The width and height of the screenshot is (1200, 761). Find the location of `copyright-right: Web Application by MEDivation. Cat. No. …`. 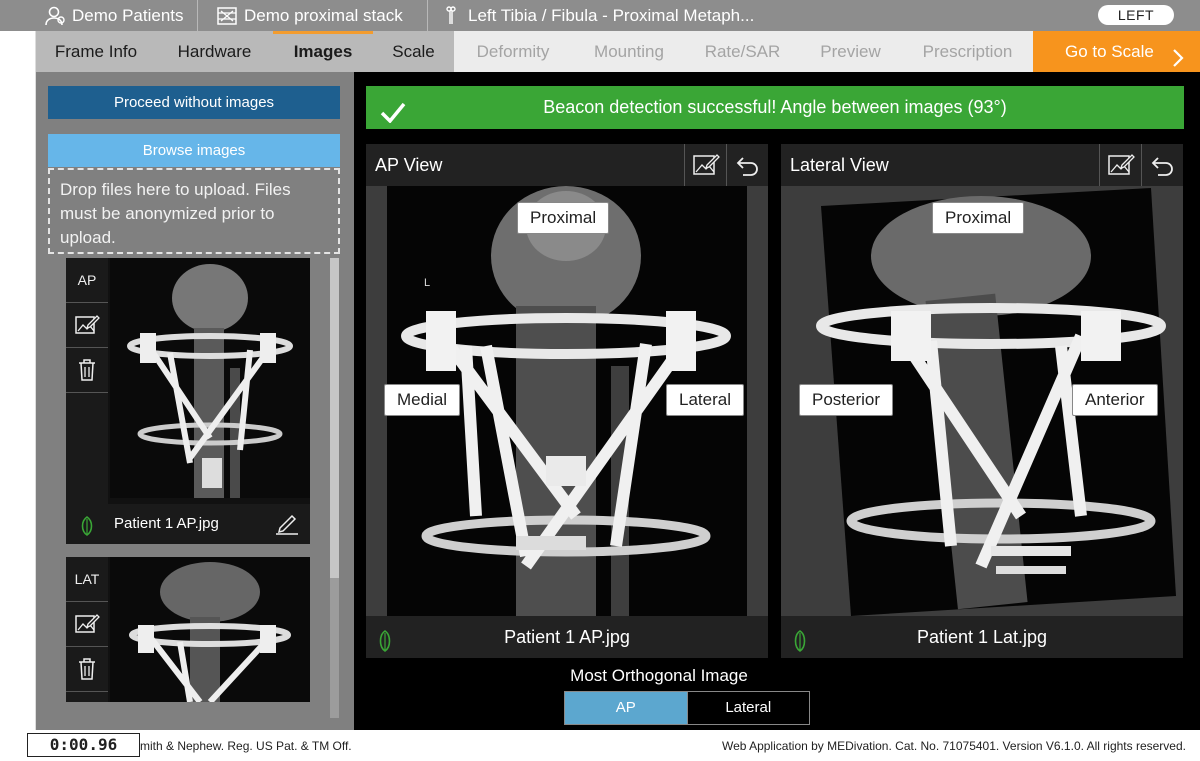

copyright-right: Web Application by MEDivation. Cat. No. … is located at coordinates (953, 746).